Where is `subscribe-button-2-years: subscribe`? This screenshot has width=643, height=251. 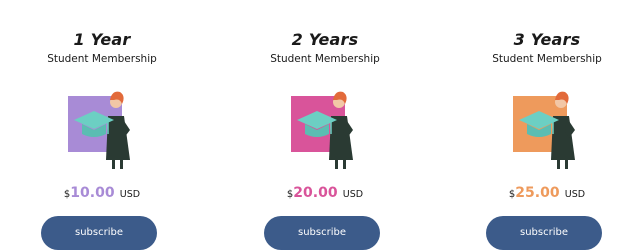
subscribe-button-2-years: subscribe is located at coordinates (322, 233).